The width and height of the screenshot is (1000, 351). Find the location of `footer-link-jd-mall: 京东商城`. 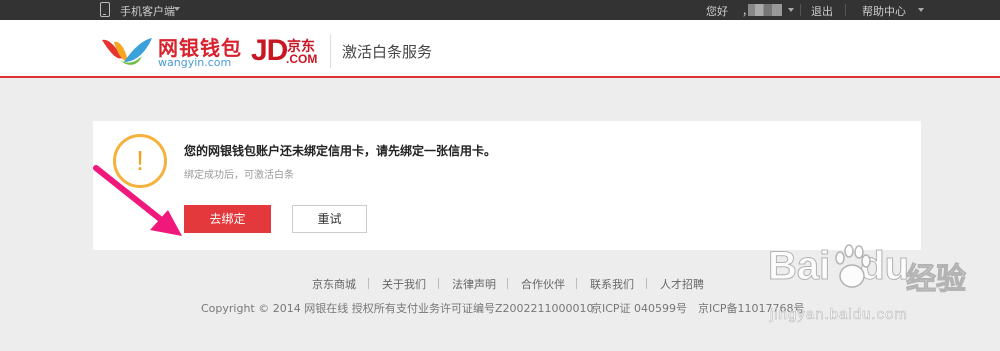

footer-link-jd-mall: 京东商城 is located at coordinates (334, 284).